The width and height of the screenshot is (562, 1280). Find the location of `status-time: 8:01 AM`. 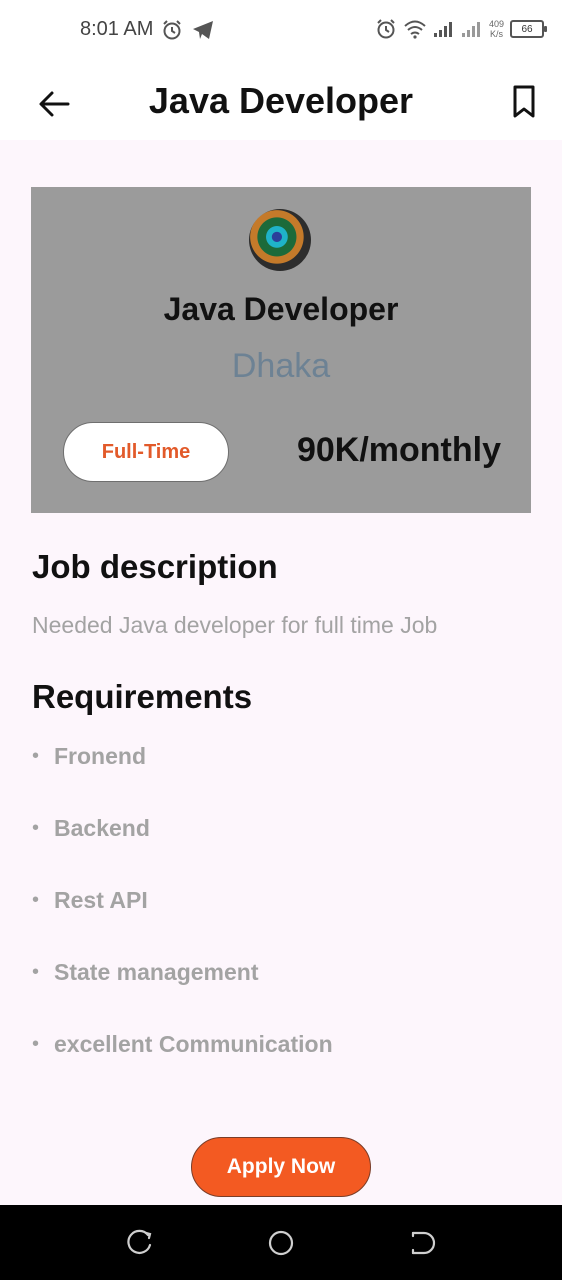

status-time: 8:01 AM is located at coordinates (117, 29).